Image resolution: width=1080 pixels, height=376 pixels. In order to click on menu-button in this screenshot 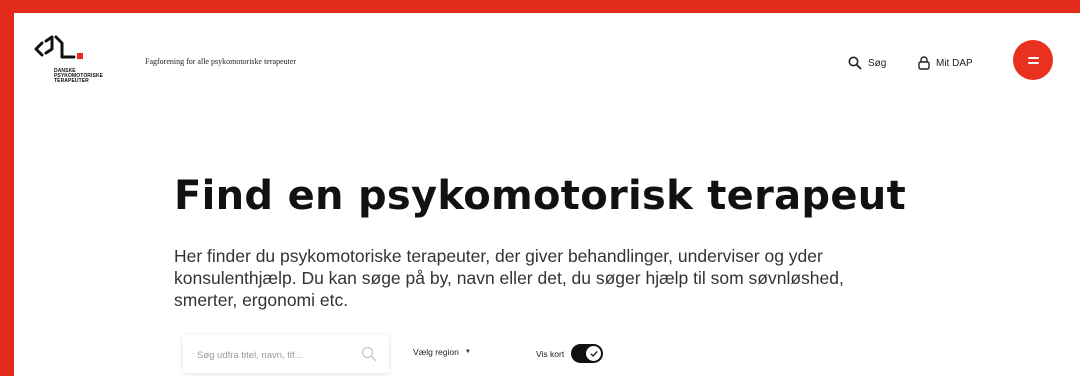, I will do `click(1033, 60)`.